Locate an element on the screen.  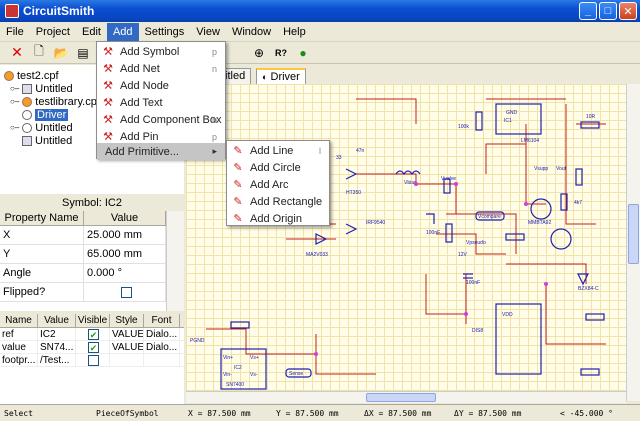
library-icon is located at coordinates (27, 101).